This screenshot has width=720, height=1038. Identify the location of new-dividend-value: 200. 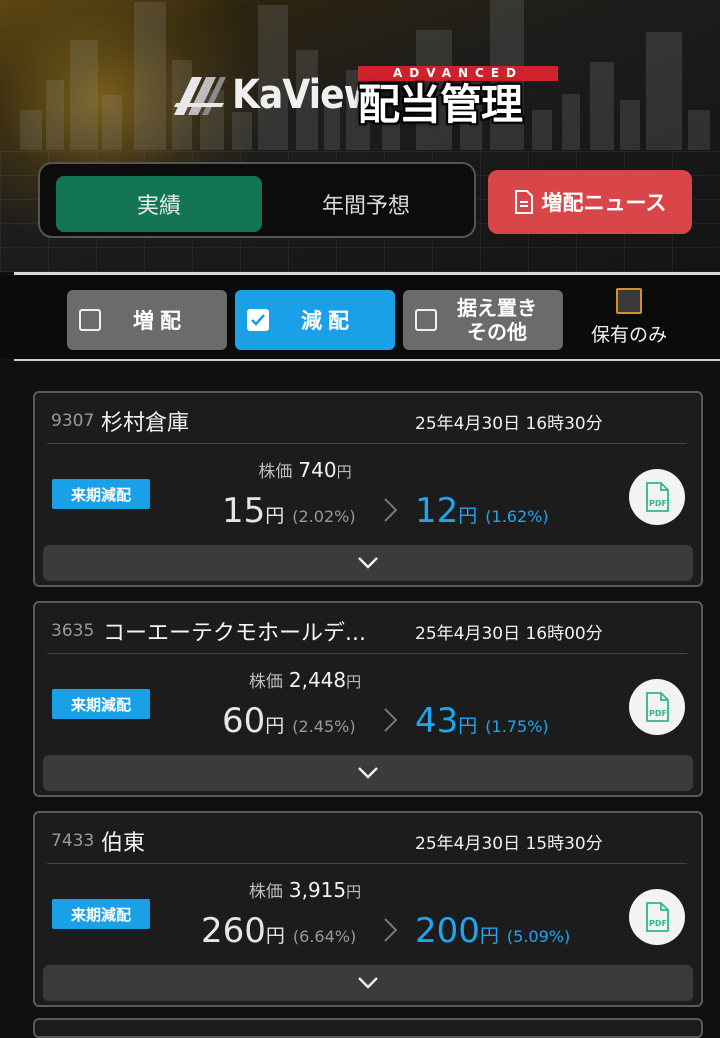
(447, 931).